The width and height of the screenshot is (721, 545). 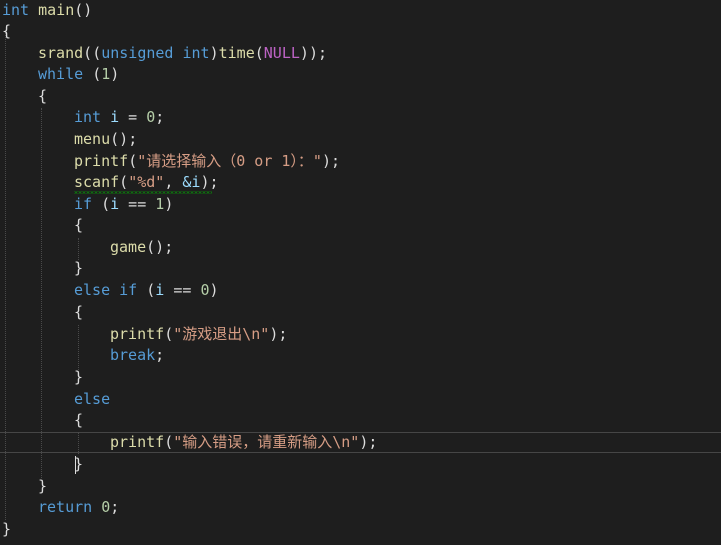 I want to click on string-literal: "%d", so click(x=146, y=182).